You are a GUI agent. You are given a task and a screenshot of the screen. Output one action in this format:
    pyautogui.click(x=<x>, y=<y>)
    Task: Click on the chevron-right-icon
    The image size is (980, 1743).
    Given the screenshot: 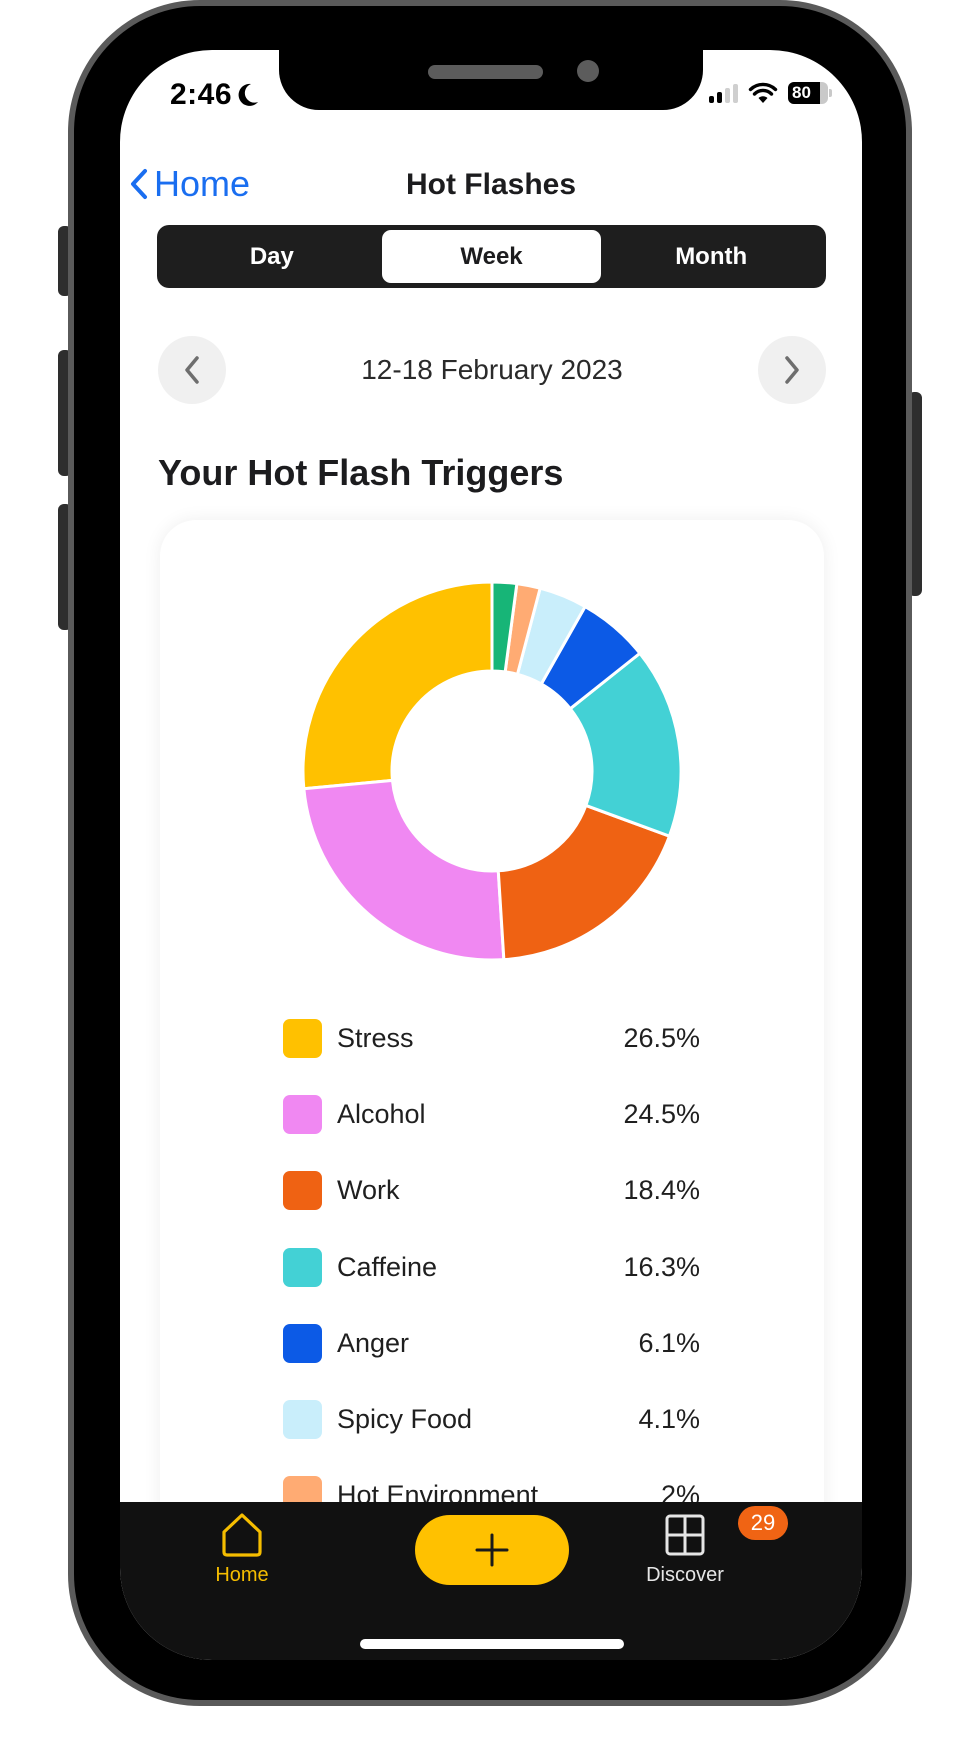 What is the action you would take?
    pyautogui.click(x=792, y=370)
    